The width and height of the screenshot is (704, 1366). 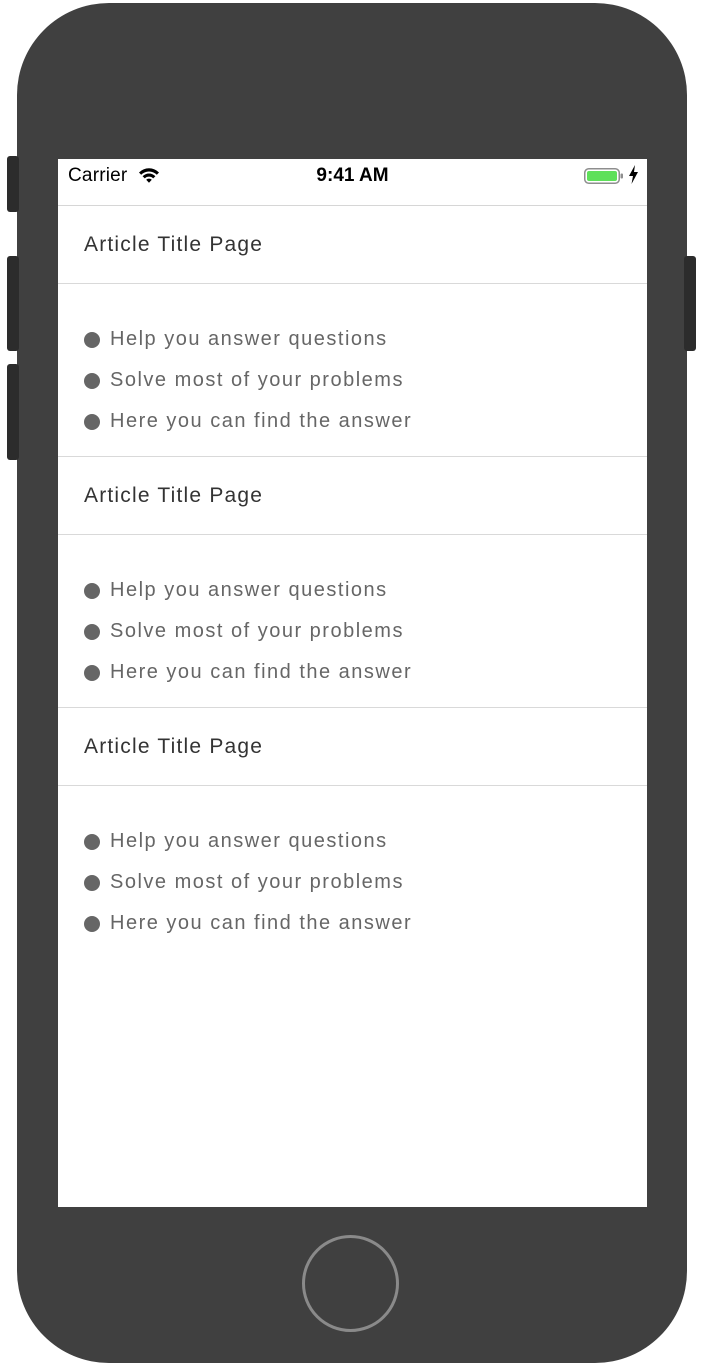 I want to click on volume-down-button, so click(x=13, y=412).